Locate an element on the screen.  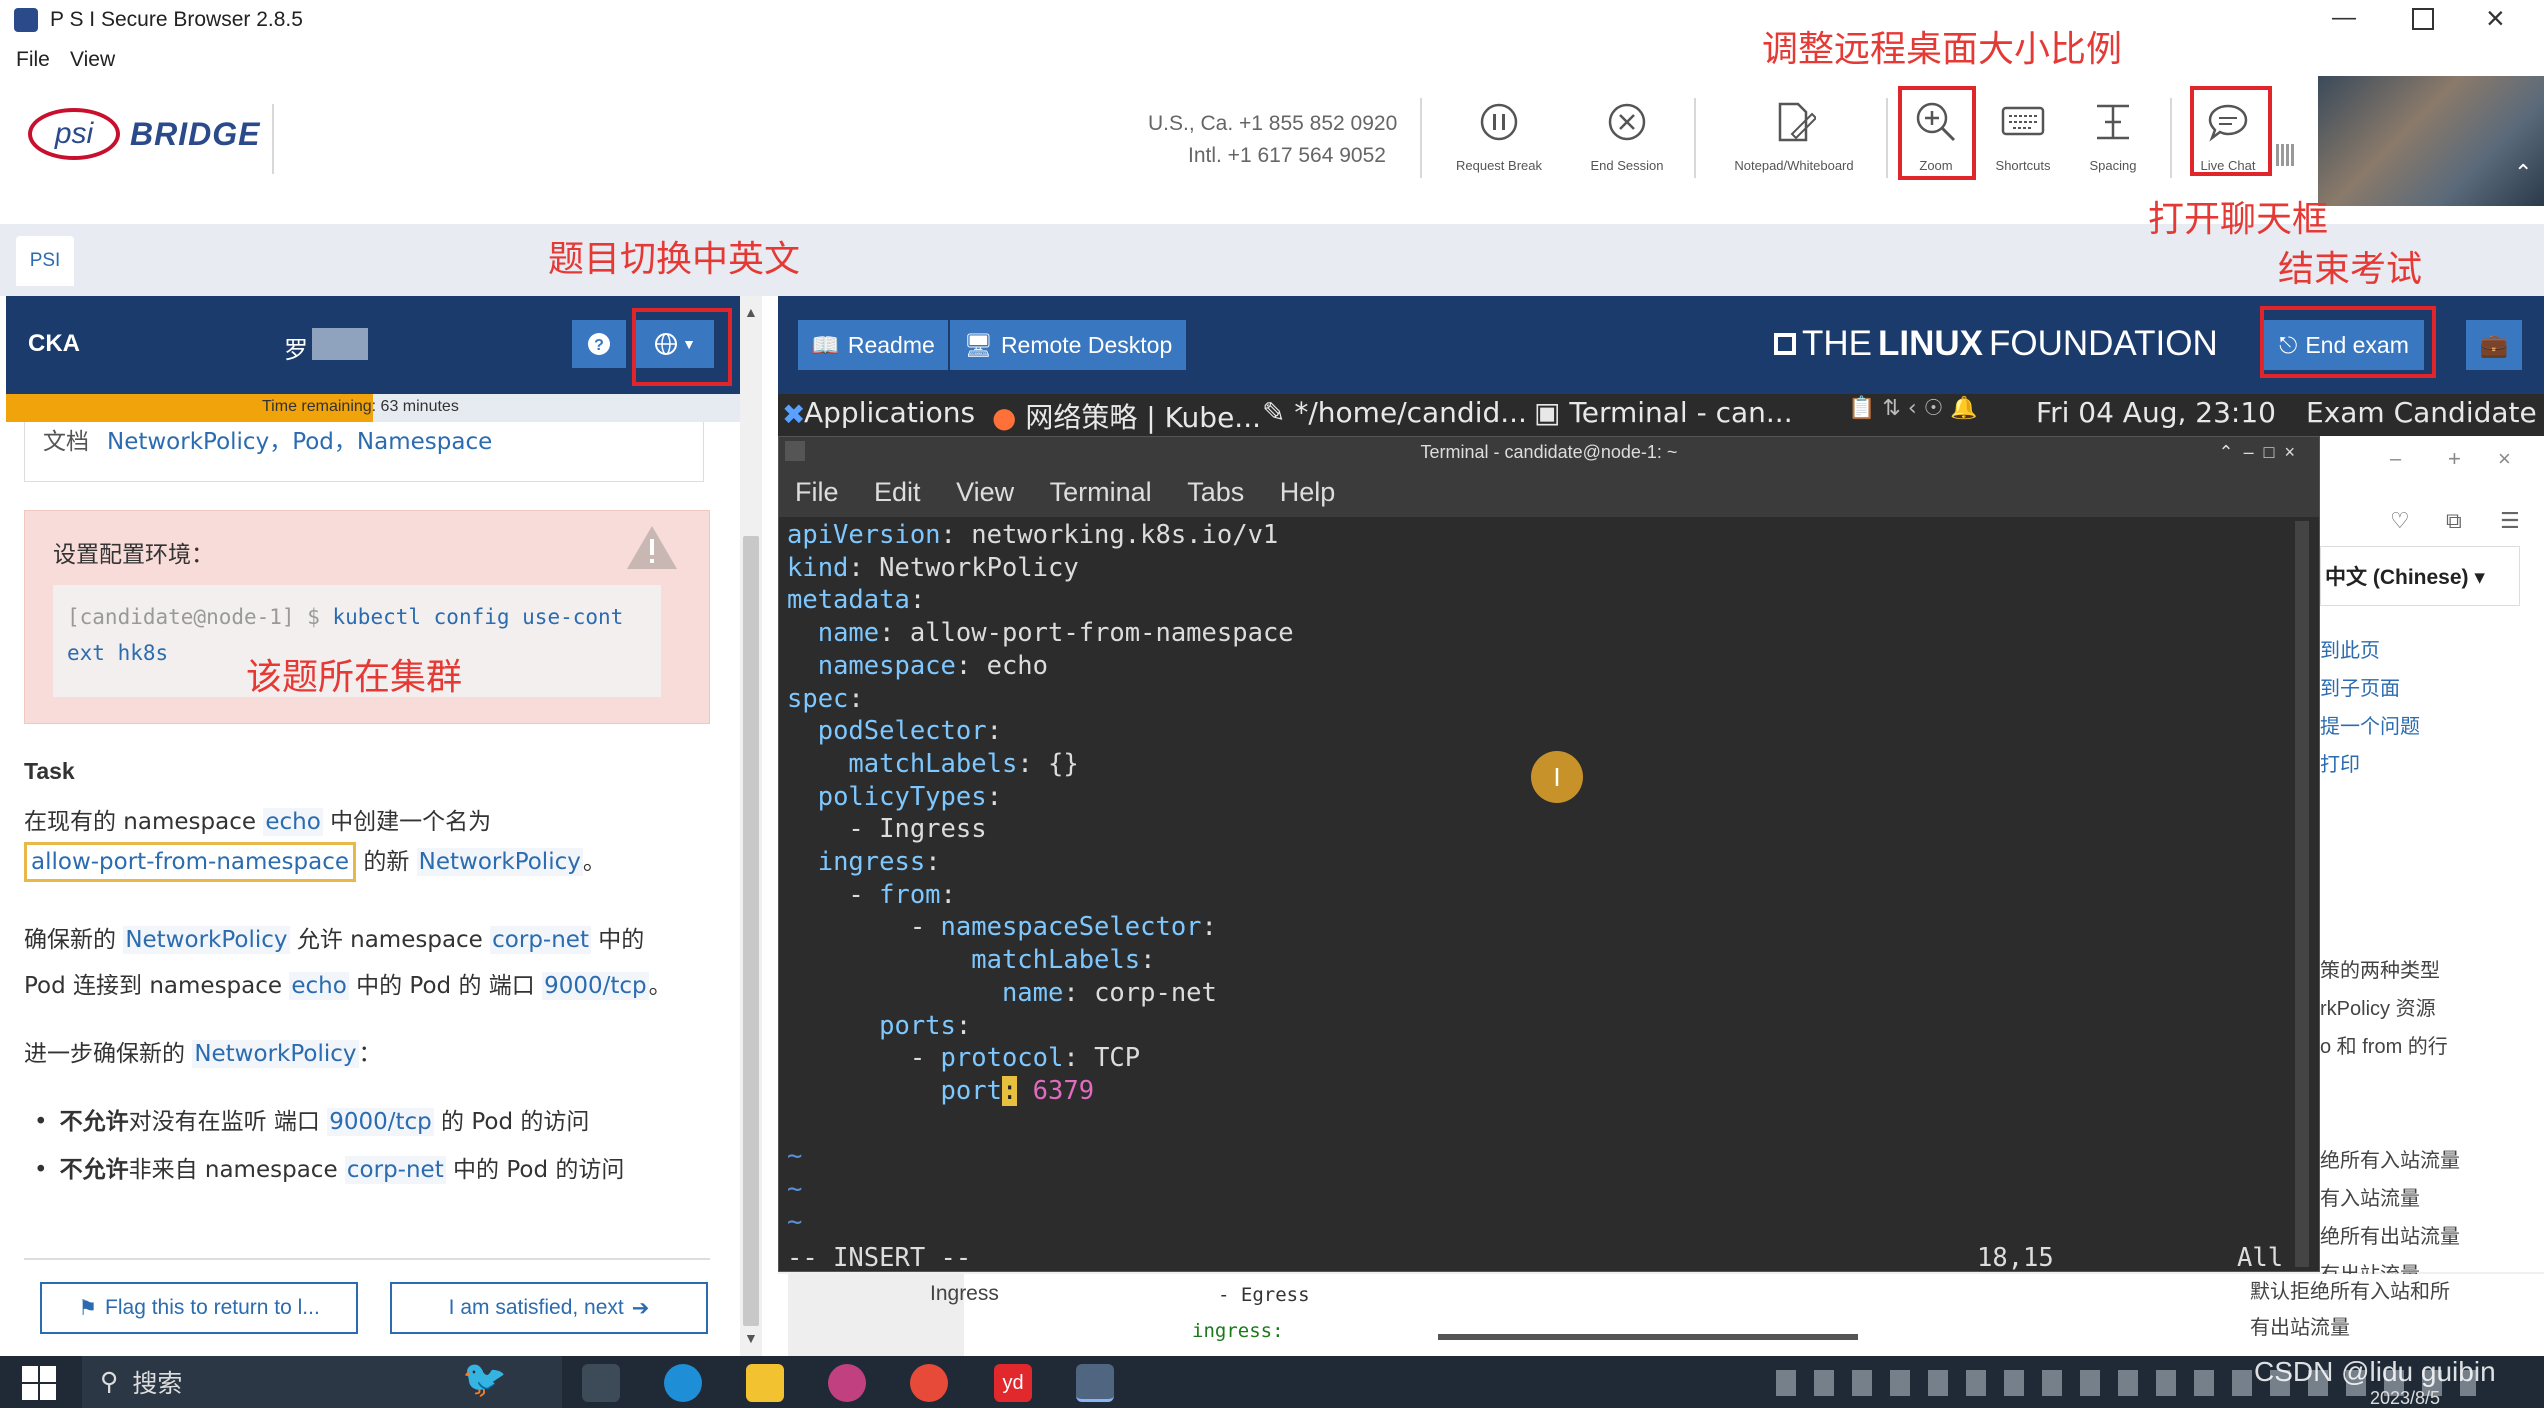
task-heading: Task is located at coordinates (49, 771).